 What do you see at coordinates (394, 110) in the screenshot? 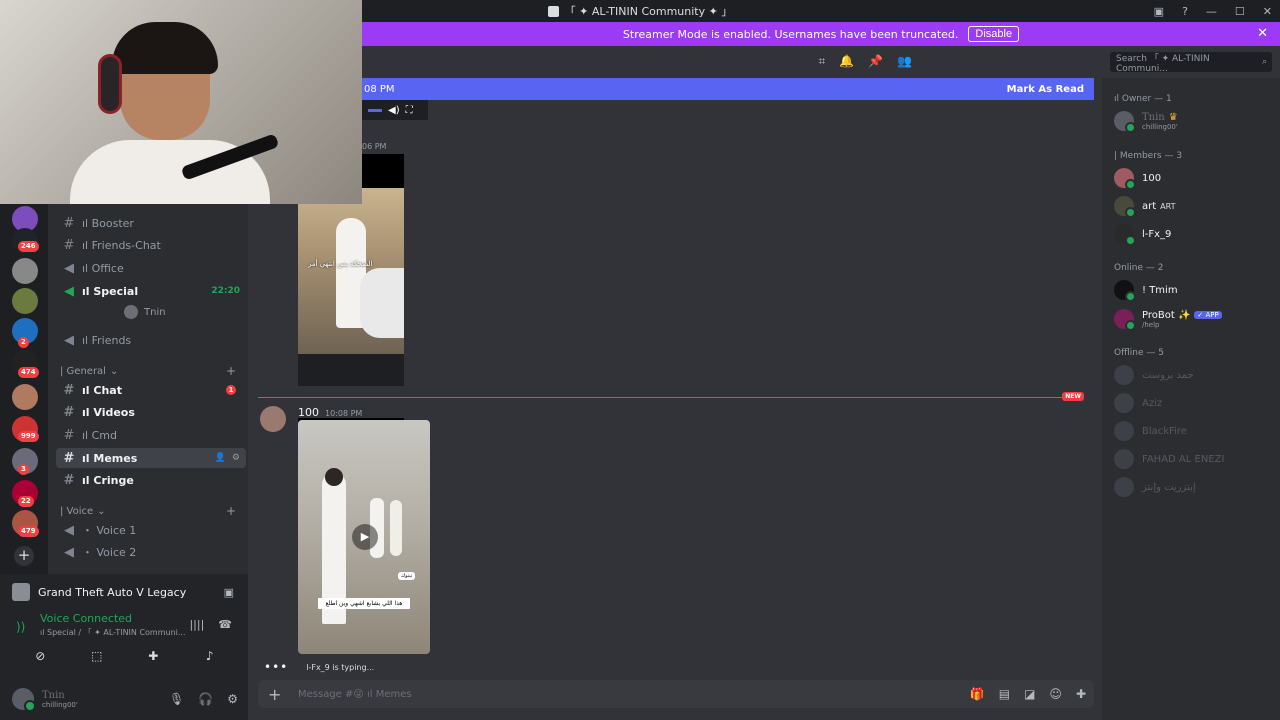
I see `volume-icon: ◀)` at bounding box center [394, 110].